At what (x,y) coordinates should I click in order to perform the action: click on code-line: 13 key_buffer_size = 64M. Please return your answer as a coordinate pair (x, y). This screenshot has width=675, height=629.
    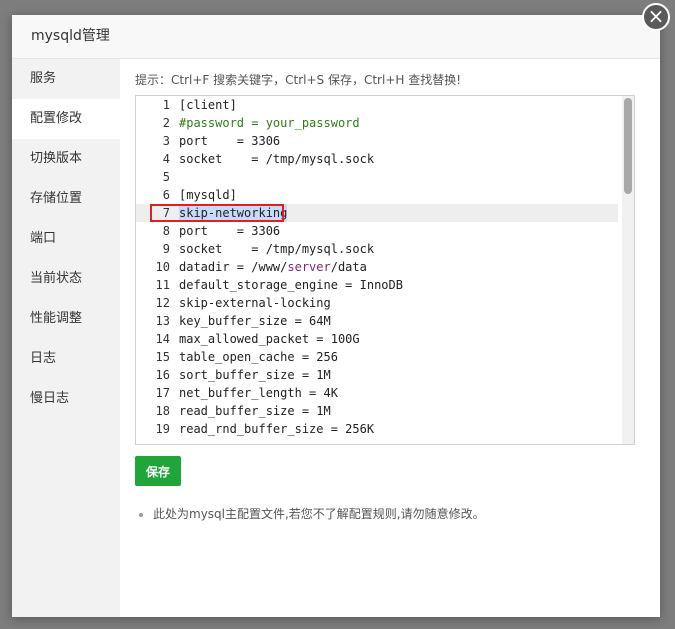
    Looking at the image, I should click on (377, 321).